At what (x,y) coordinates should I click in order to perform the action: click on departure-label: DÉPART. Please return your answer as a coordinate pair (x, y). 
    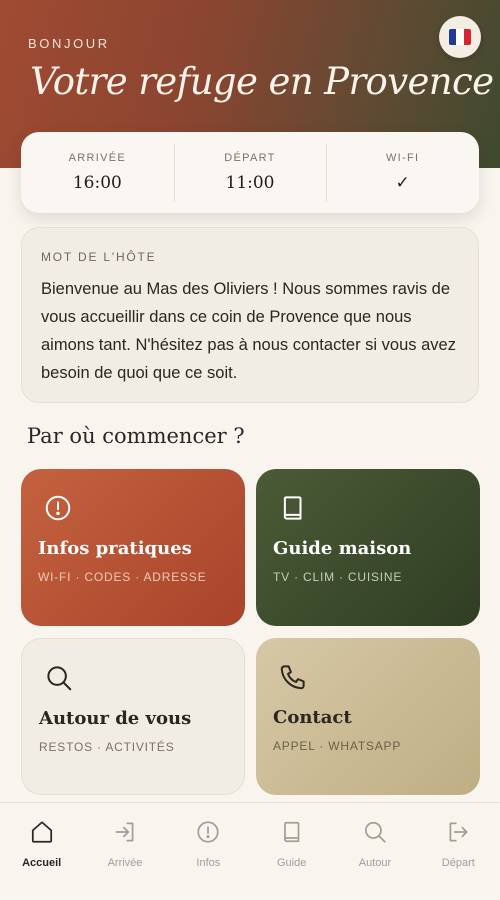
    Looking at the image, I should click on (250, 158).